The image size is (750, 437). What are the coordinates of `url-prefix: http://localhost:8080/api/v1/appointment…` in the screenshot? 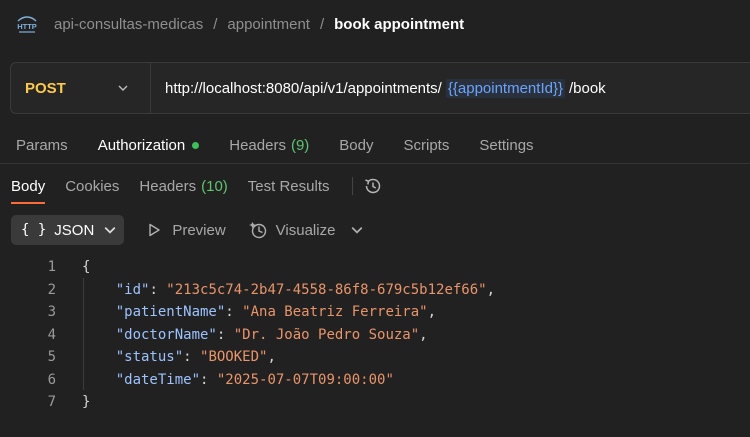 It's located at (303, 88).